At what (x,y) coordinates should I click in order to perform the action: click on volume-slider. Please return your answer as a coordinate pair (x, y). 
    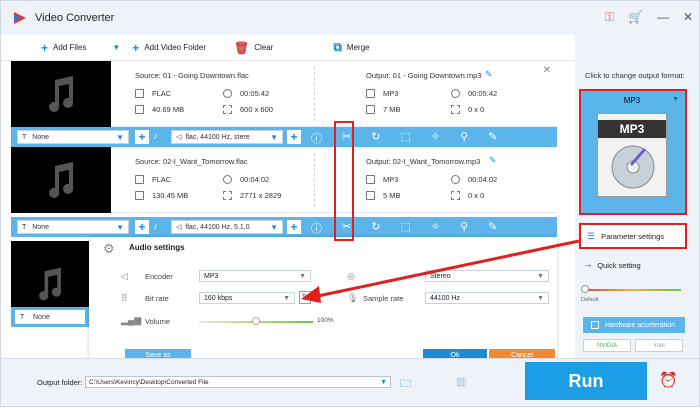
    Looking at the image, I should click on (256, 321).